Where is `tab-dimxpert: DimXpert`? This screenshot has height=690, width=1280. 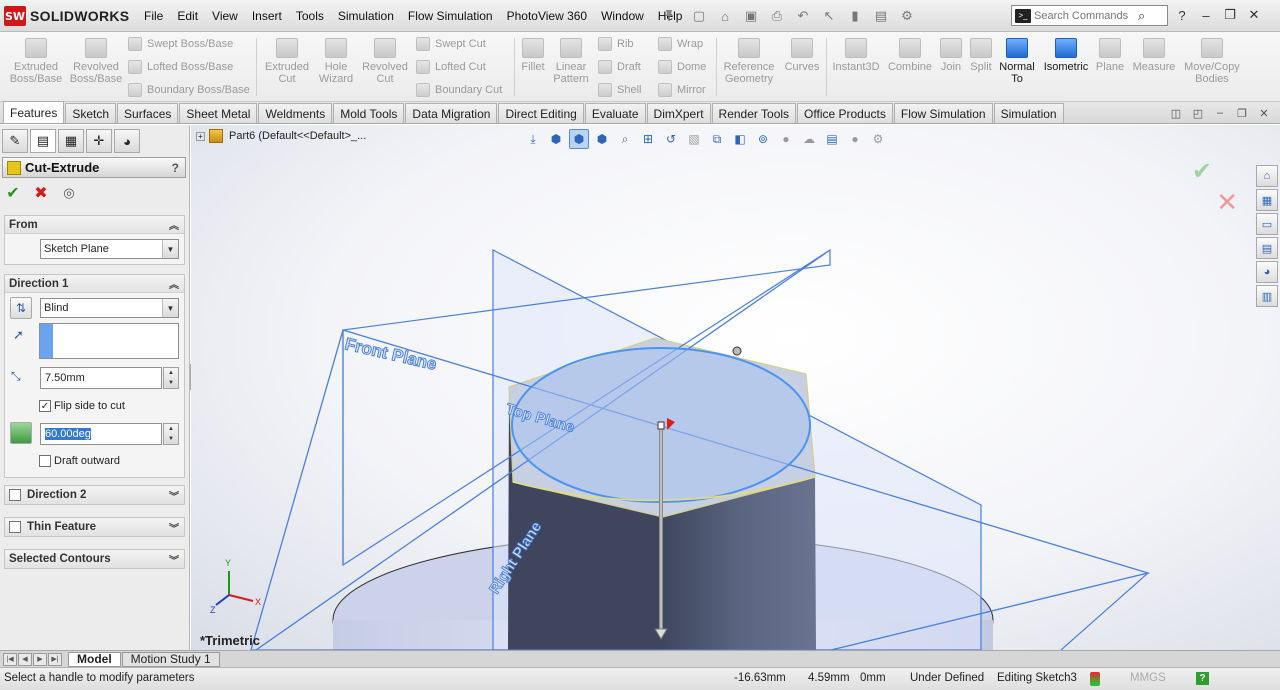 tab-dimxpert: DimXpert is located at coordinates (678, 113).